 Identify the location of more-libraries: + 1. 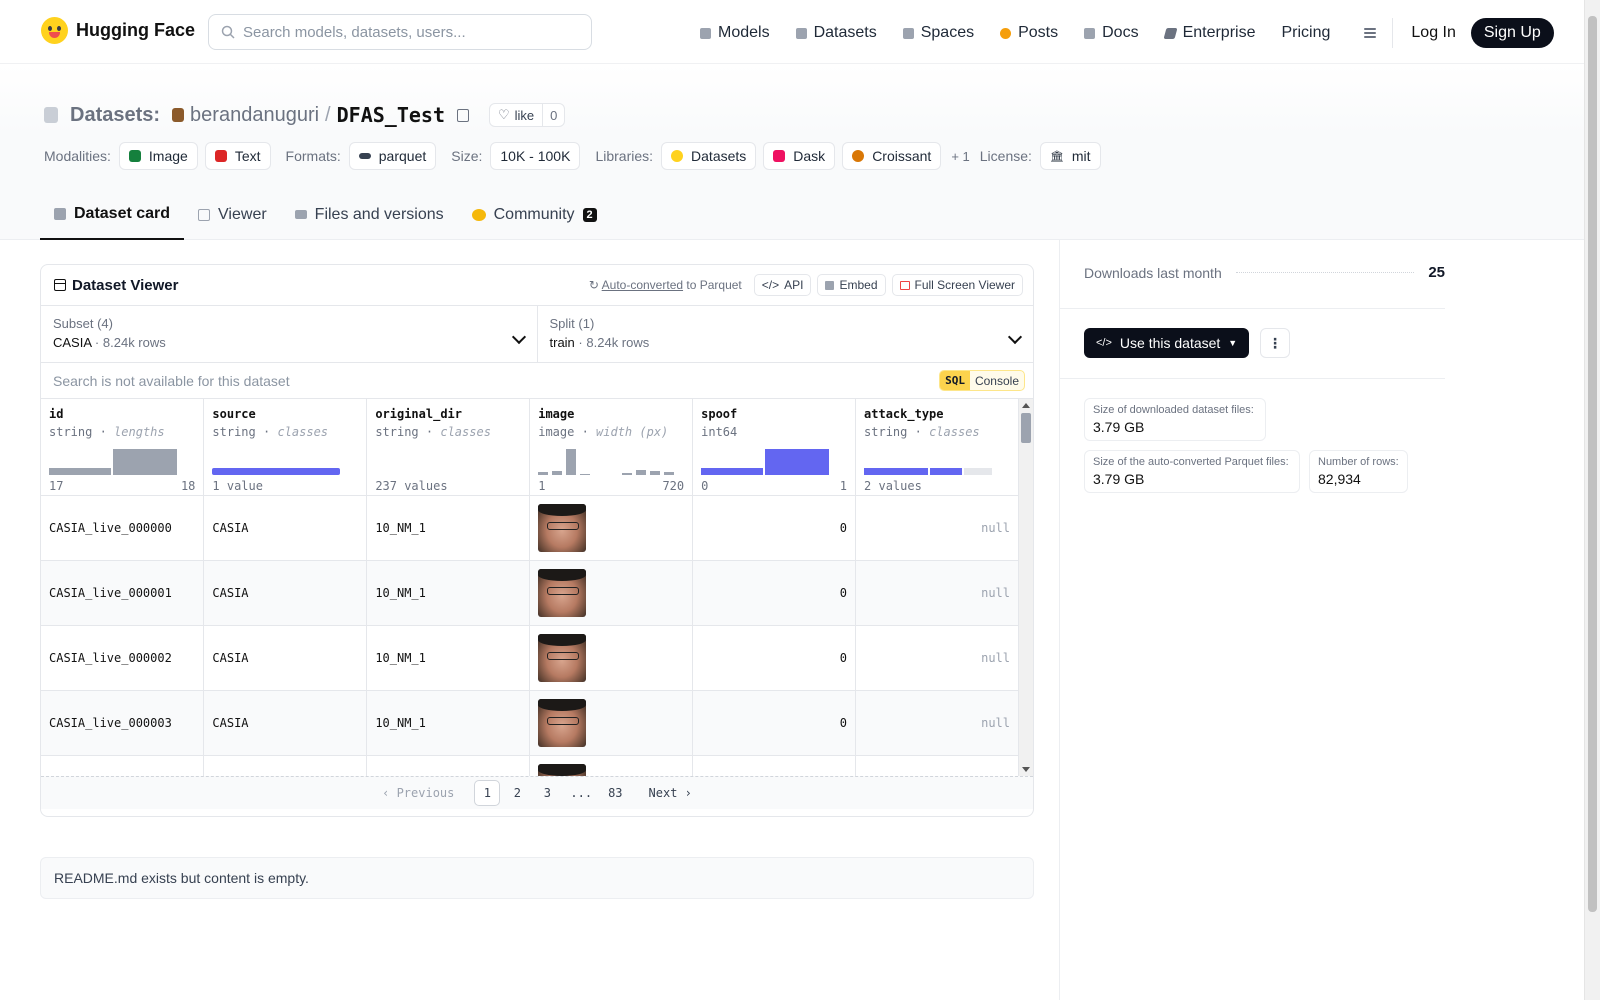
(960, 156).